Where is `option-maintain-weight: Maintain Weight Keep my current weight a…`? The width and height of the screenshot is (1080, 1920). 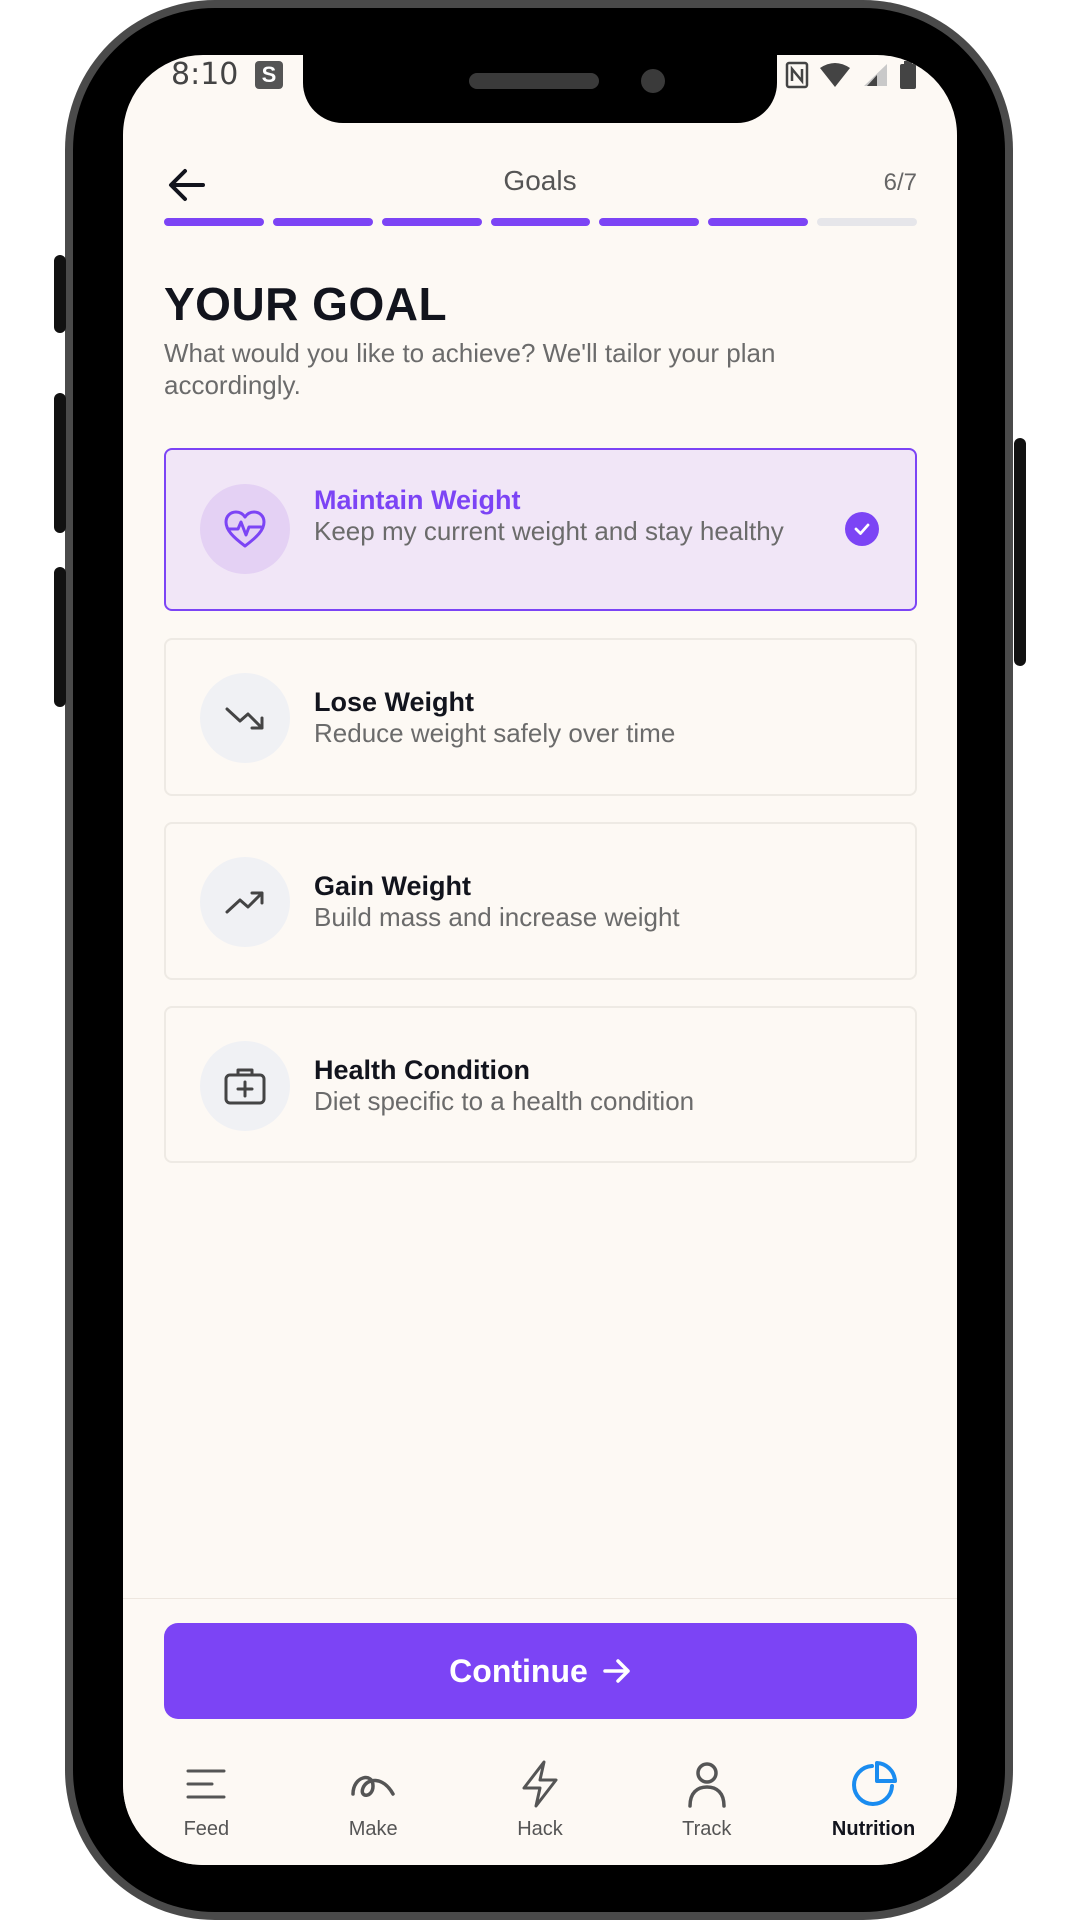 option-maintain-weight: Maintain Weight Keep my current weight a… is located at coordinates (540, 529).